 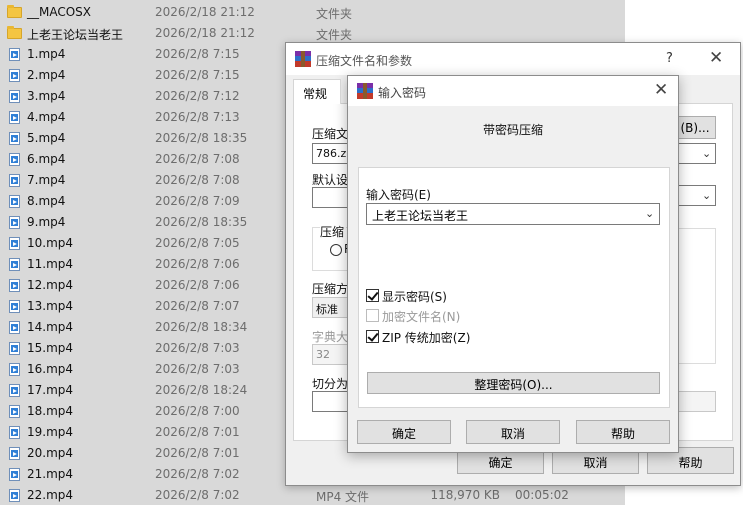 I want to click on split-volume-field, so click(x=330, y=401).